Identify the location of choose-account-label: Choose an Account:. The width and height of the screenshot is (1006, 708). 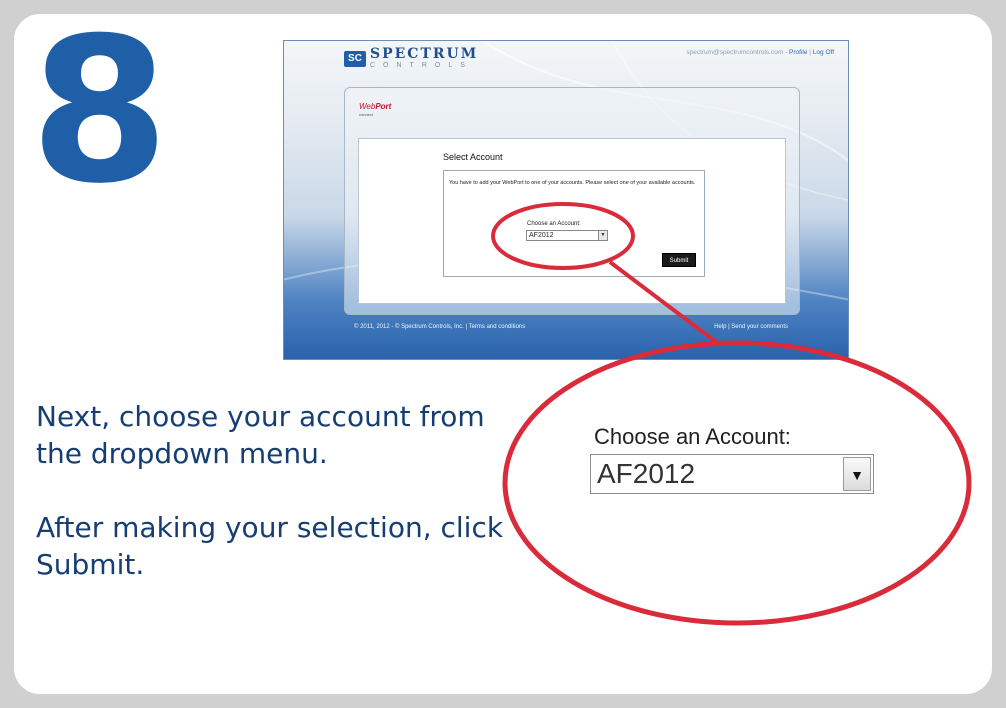
(554, 224).